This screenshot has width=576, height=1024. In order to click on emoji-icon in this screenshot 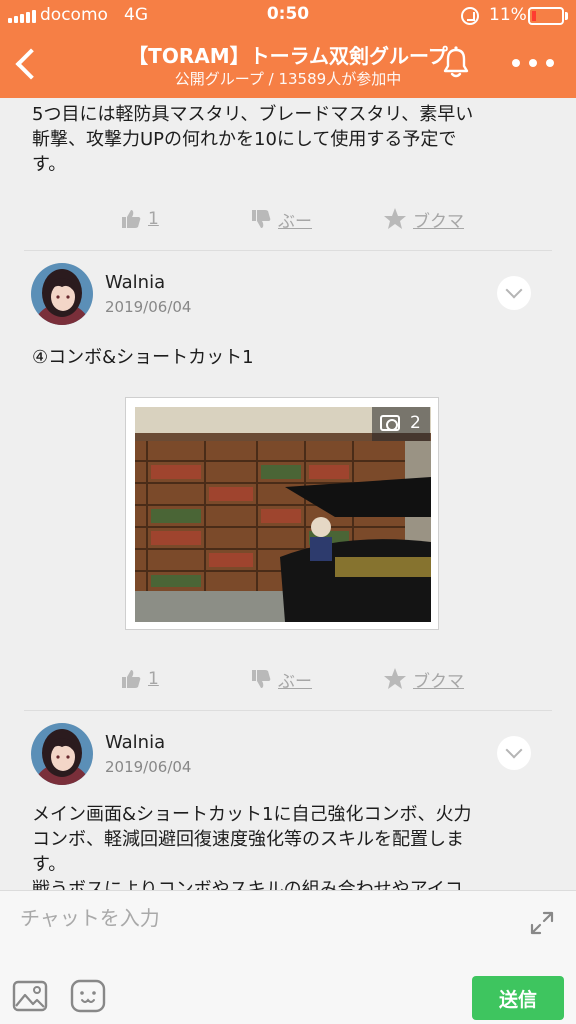, I will do `click(88, 996)`.